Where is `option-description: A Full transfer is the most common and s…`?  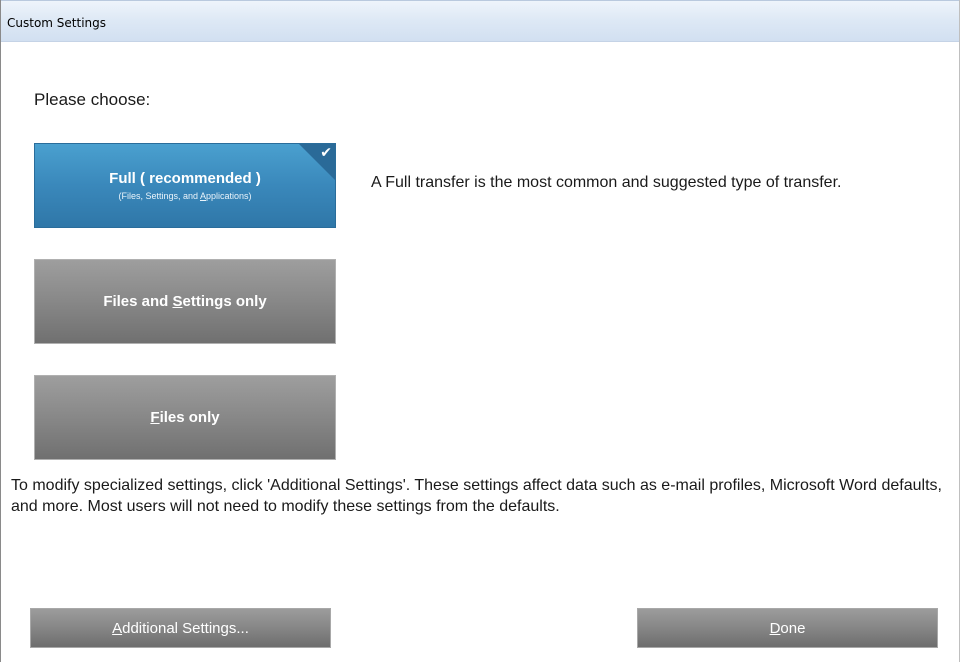
option-description: A Full transfer is the most common and s… is located at coordinates (606, 182).